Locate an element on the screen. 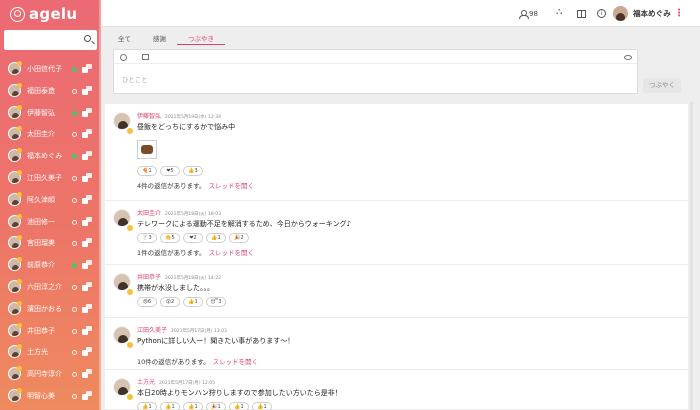  post-author: 土方光 2021年5月17日(月) 12:05 is located at coordinates (176, 381).